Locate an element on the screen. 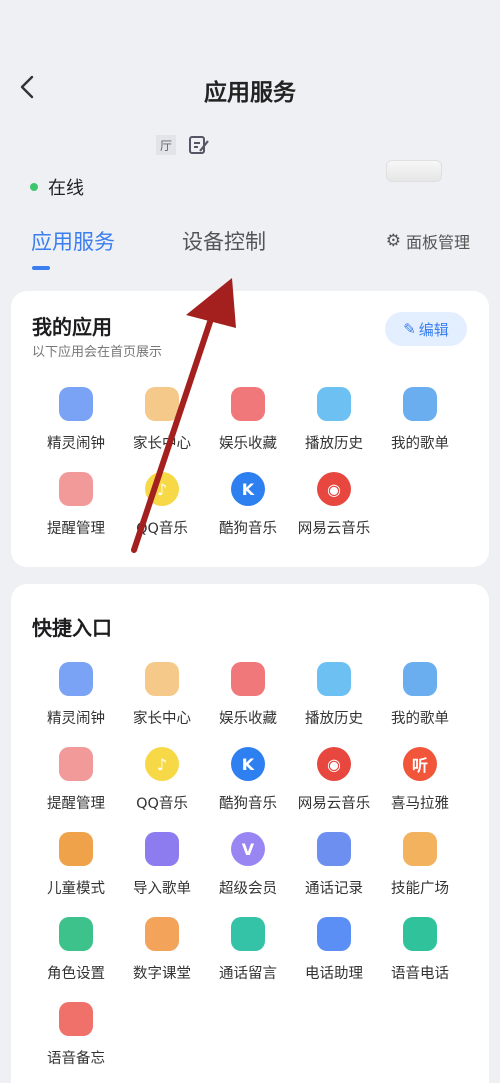  app-item-label: 通话留言 is located at coordinates (248, 974).